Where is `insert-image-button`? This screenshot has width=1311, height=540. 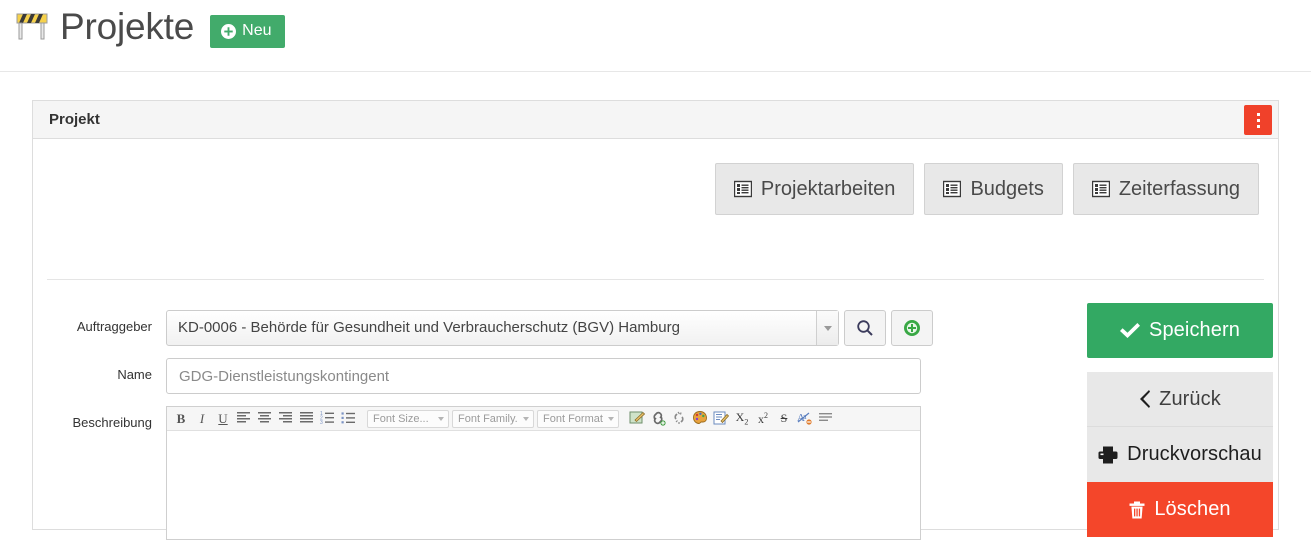 insert-image-button is located at coordinates (637, 419).